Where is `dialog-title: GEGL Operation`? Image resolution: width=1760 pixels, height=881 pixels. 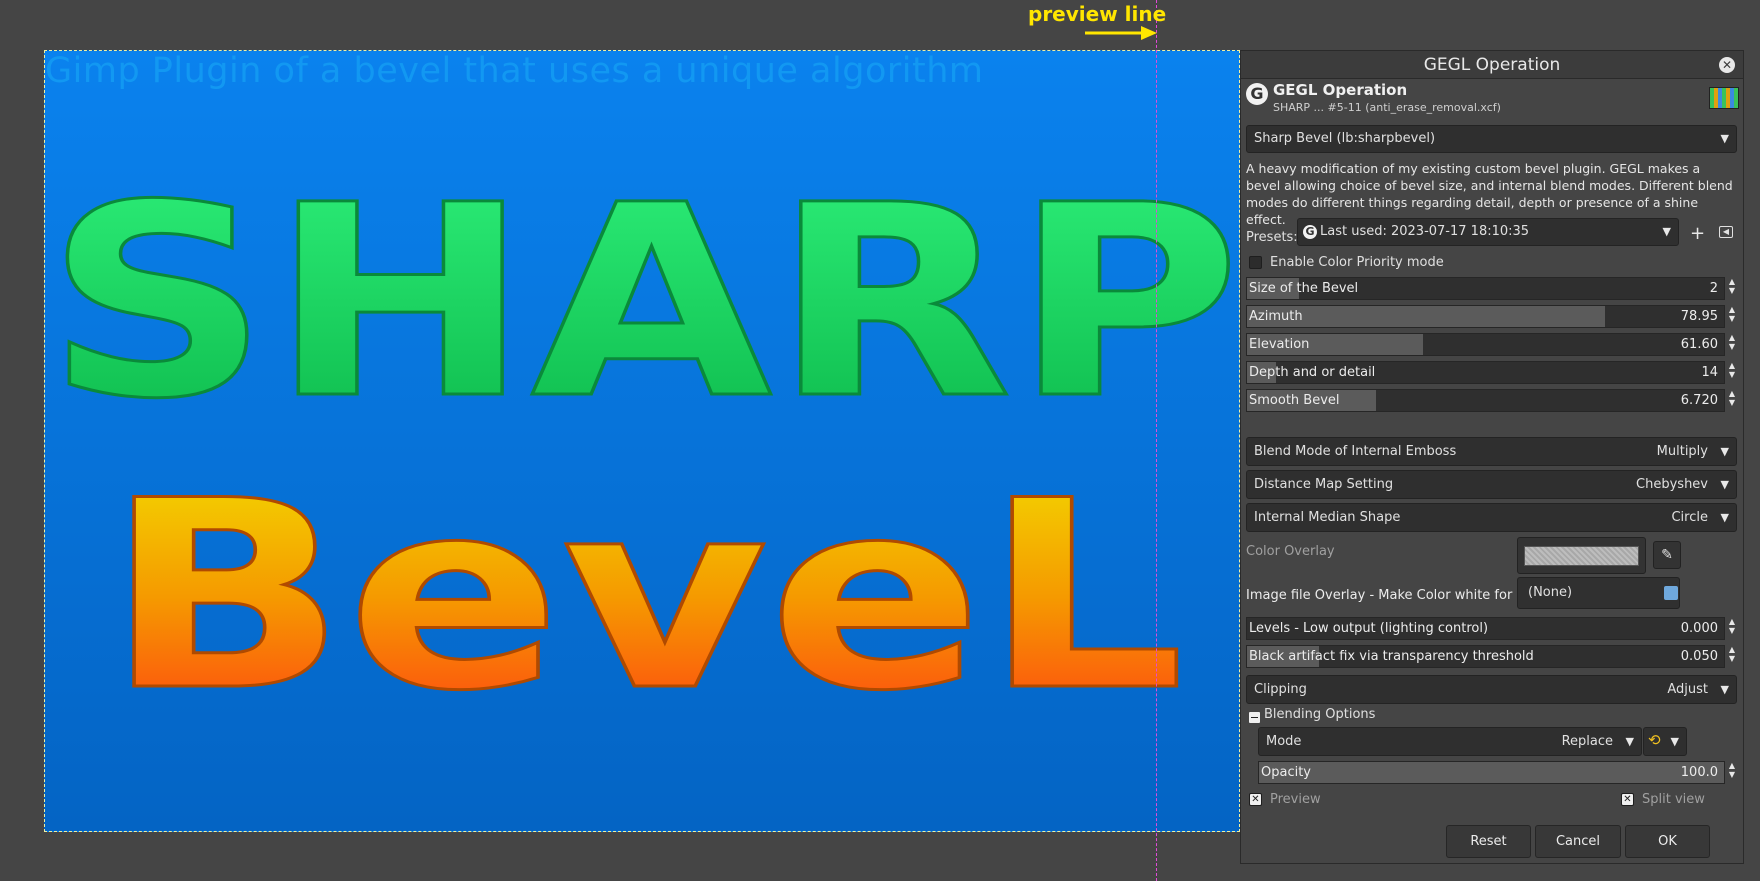 dialog-title: GEGL Operation is located at coordinates (1492, 65).